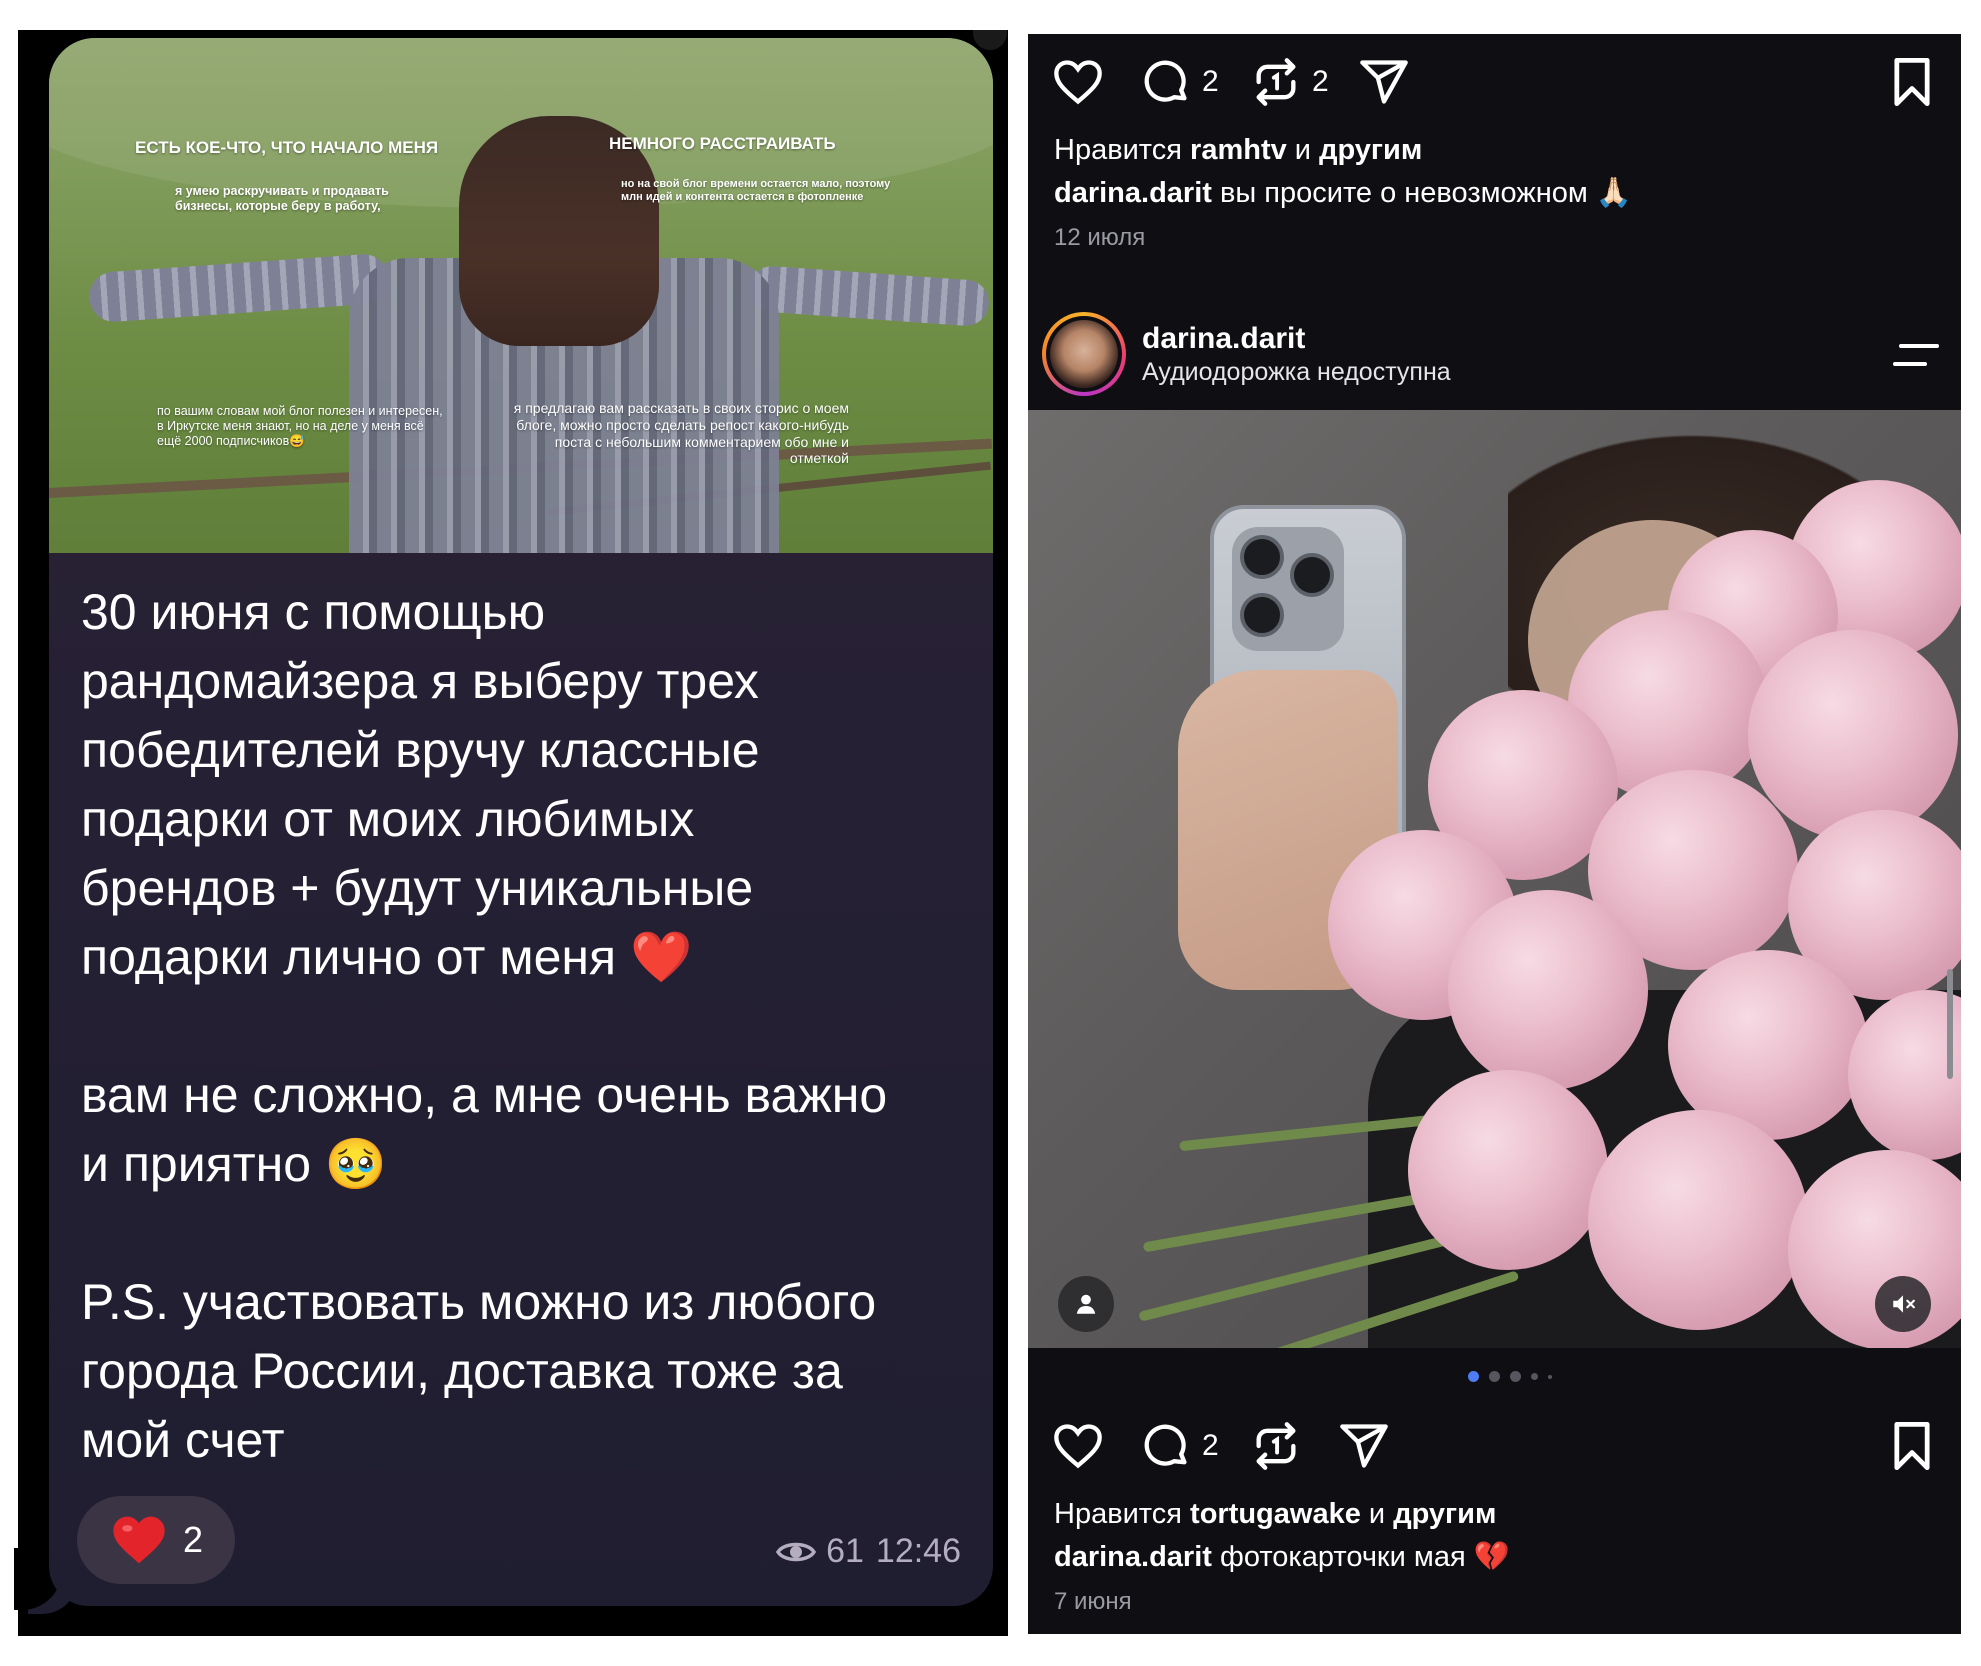  I want to click on scrollbar, so click(1950, 1024).